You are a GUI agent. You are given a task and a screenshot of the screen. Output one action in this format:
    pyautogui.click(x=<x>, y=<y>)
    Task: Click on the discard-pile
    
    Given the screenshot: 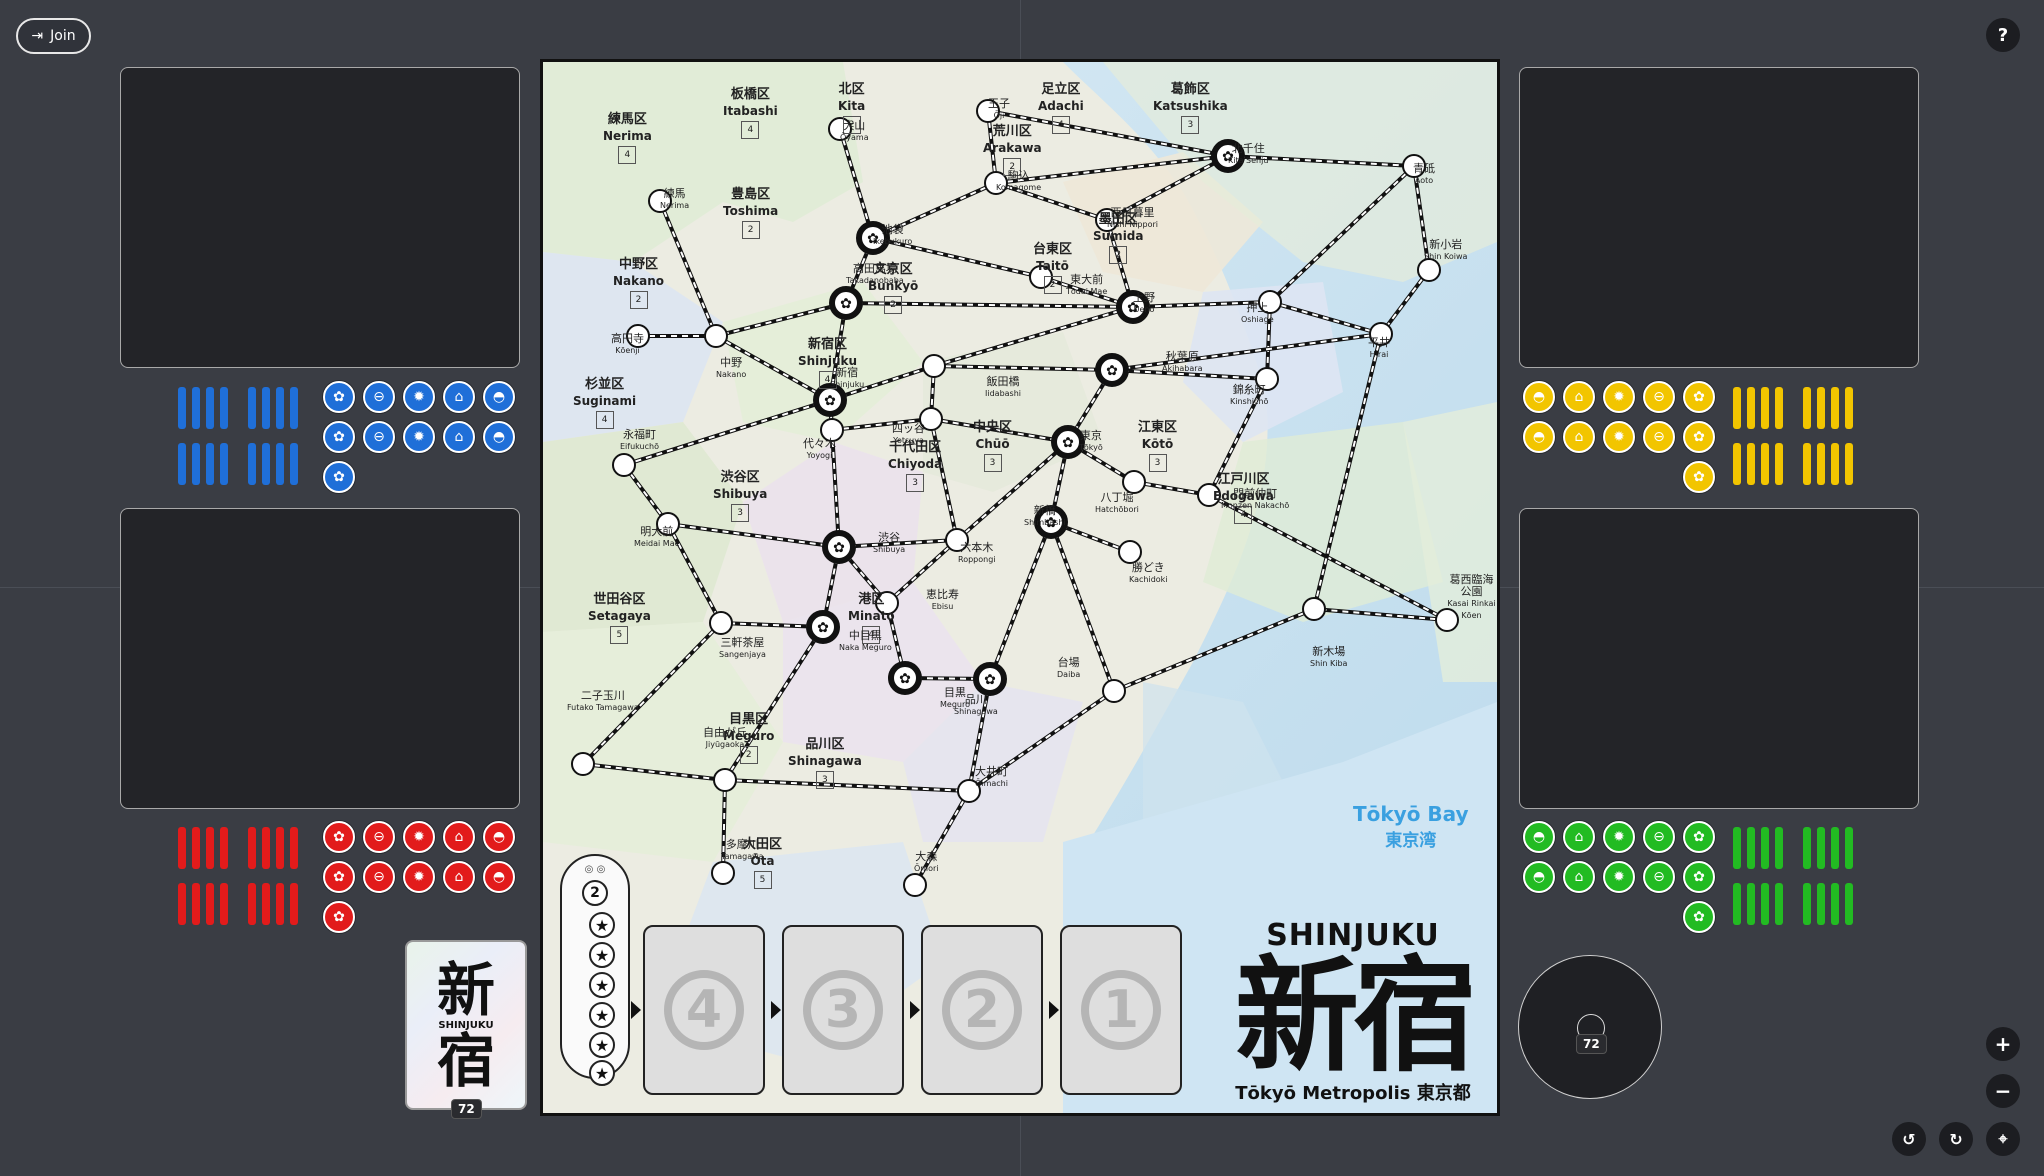 What is the action you would take?
    pyautogui.click(x=1590, y=1027)
    